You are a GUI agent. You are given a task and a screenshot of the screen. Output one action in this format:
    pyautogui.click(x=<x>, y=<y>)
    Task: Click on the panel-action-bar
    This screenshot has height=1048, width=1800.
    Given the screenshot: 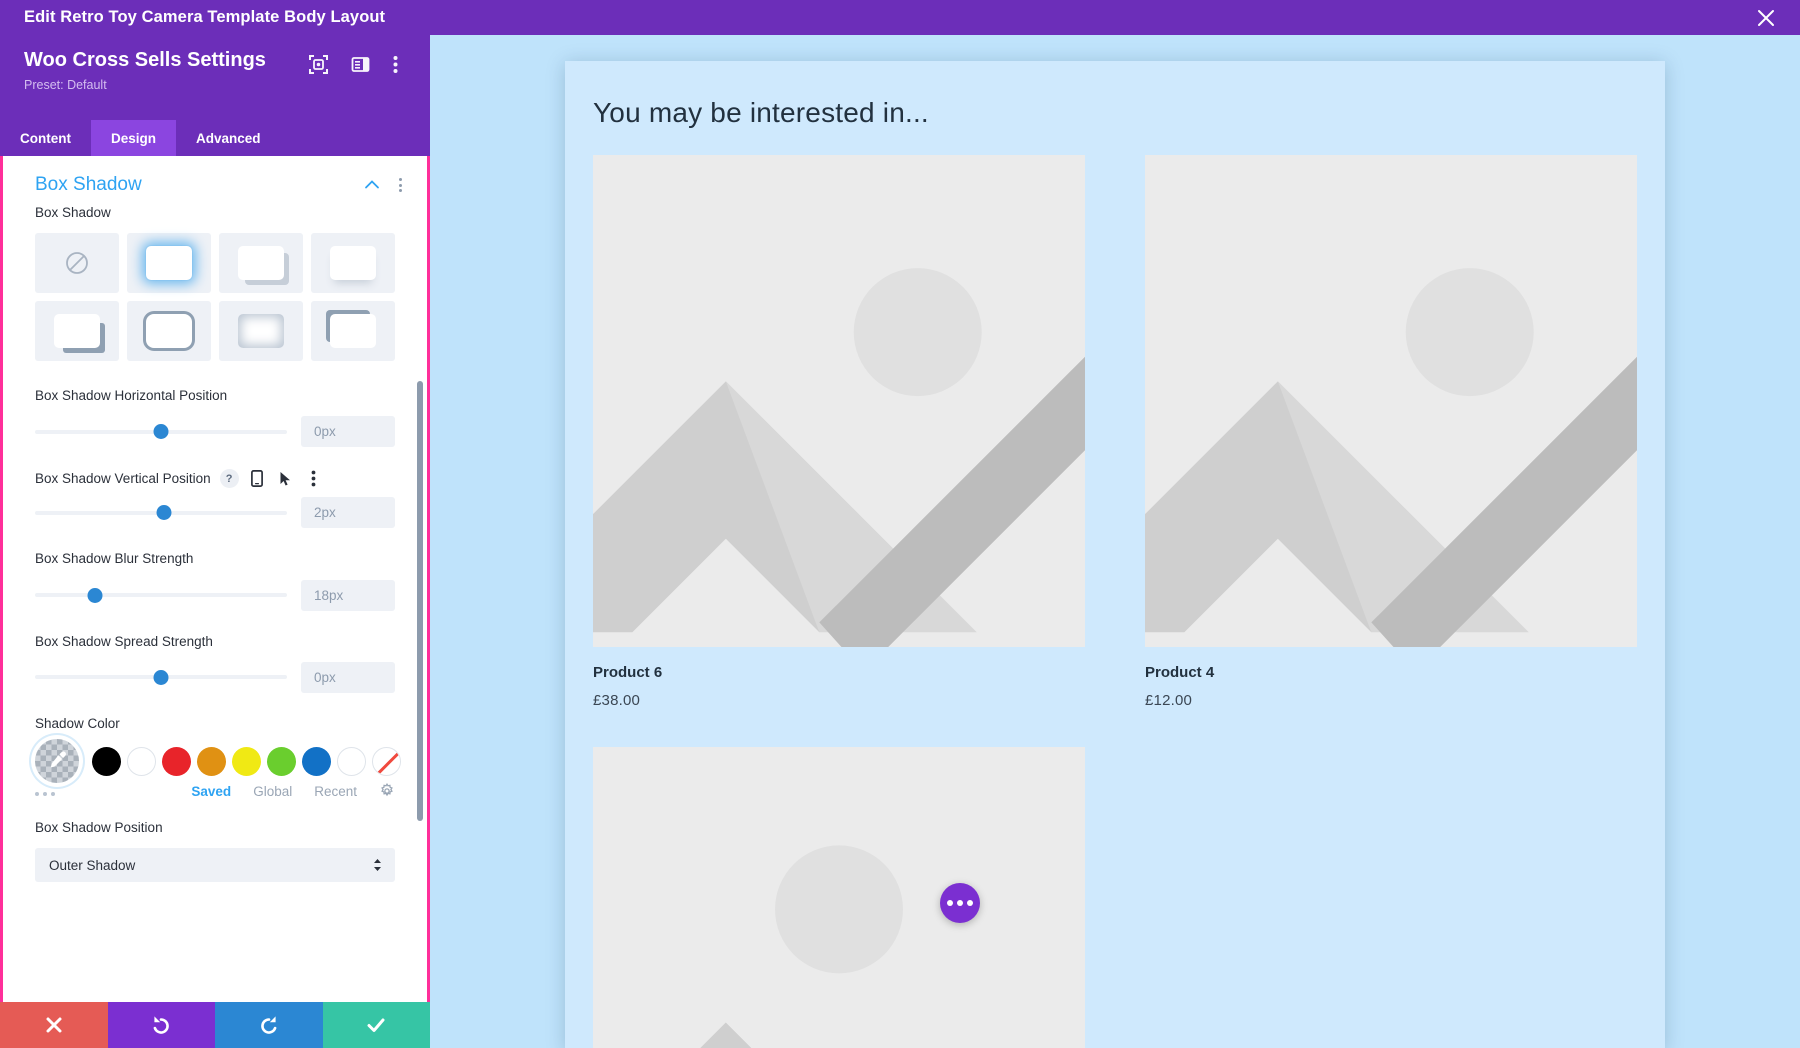 What is the action you would take?
    pyautogui.click(x=215, y=1025)
    